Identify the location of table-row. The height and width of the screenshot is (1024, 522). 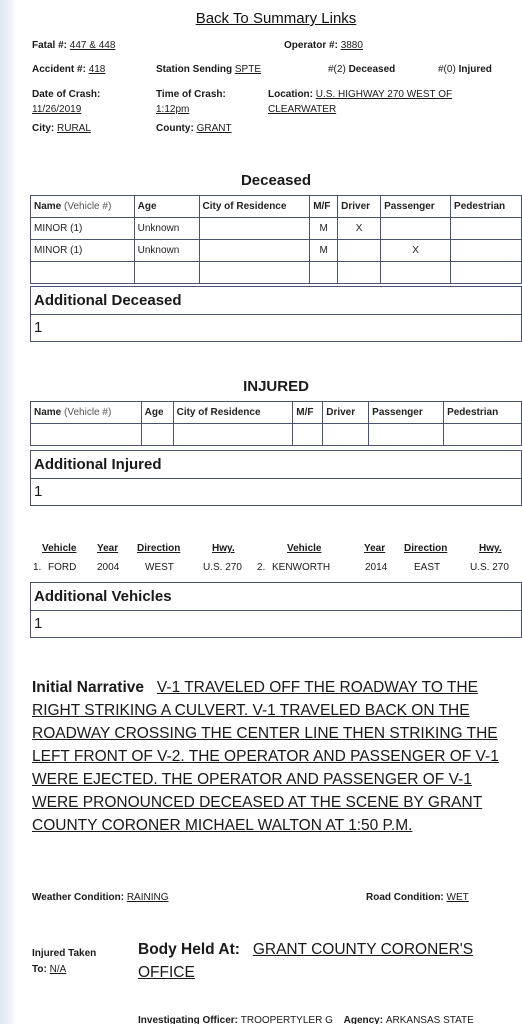
(276, 272).